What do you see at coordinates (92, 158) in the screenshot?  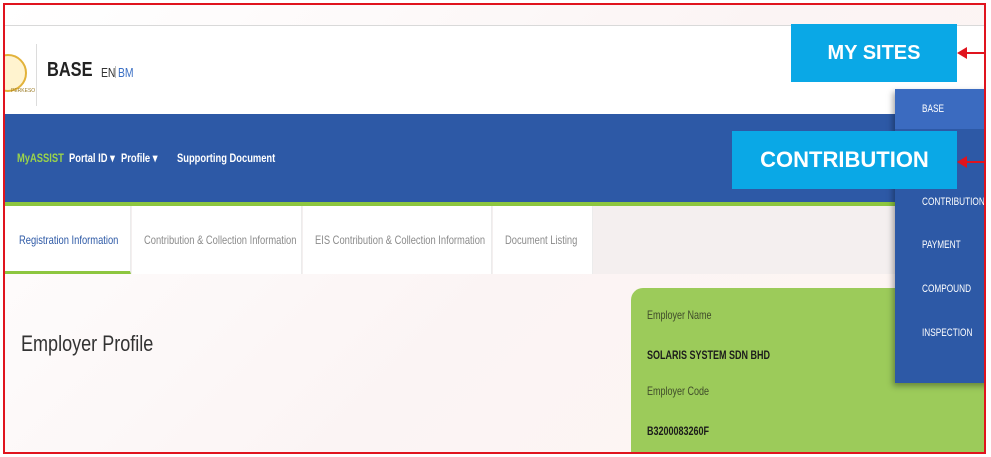 I see `nav-portal-id-dropdown: Portal ID ▾` at bounding box center [92, 158].